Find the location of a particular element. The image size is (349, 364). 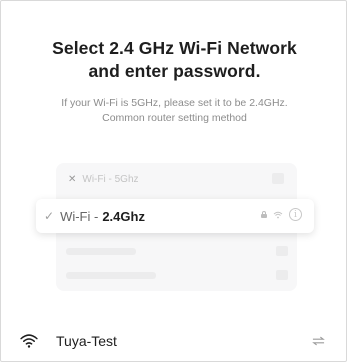

network-5g-label: Wi-Fi - 5Ghz is located at coordinates (110, 179).